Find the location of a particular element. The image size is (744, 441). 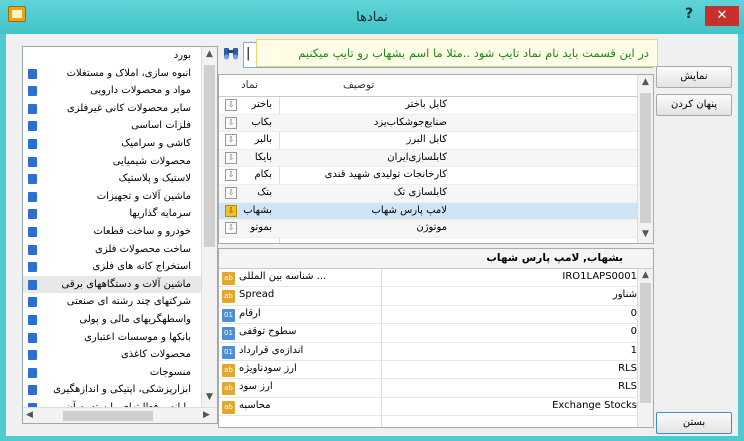

tree-item: بورد is located at coordinates (113, 56).